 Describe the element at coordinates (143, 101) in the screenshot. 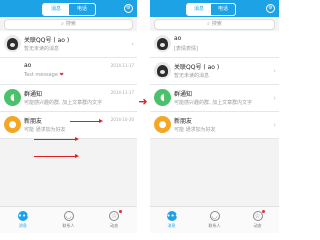

I see `right-arrow-icon: ➜` at that location.